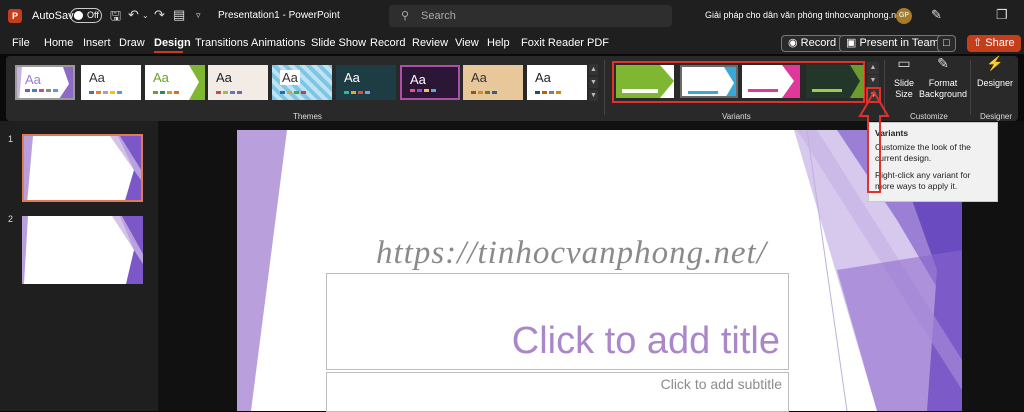  I want to click on format-background-button: ✎ Format Background, so click(943, 77).